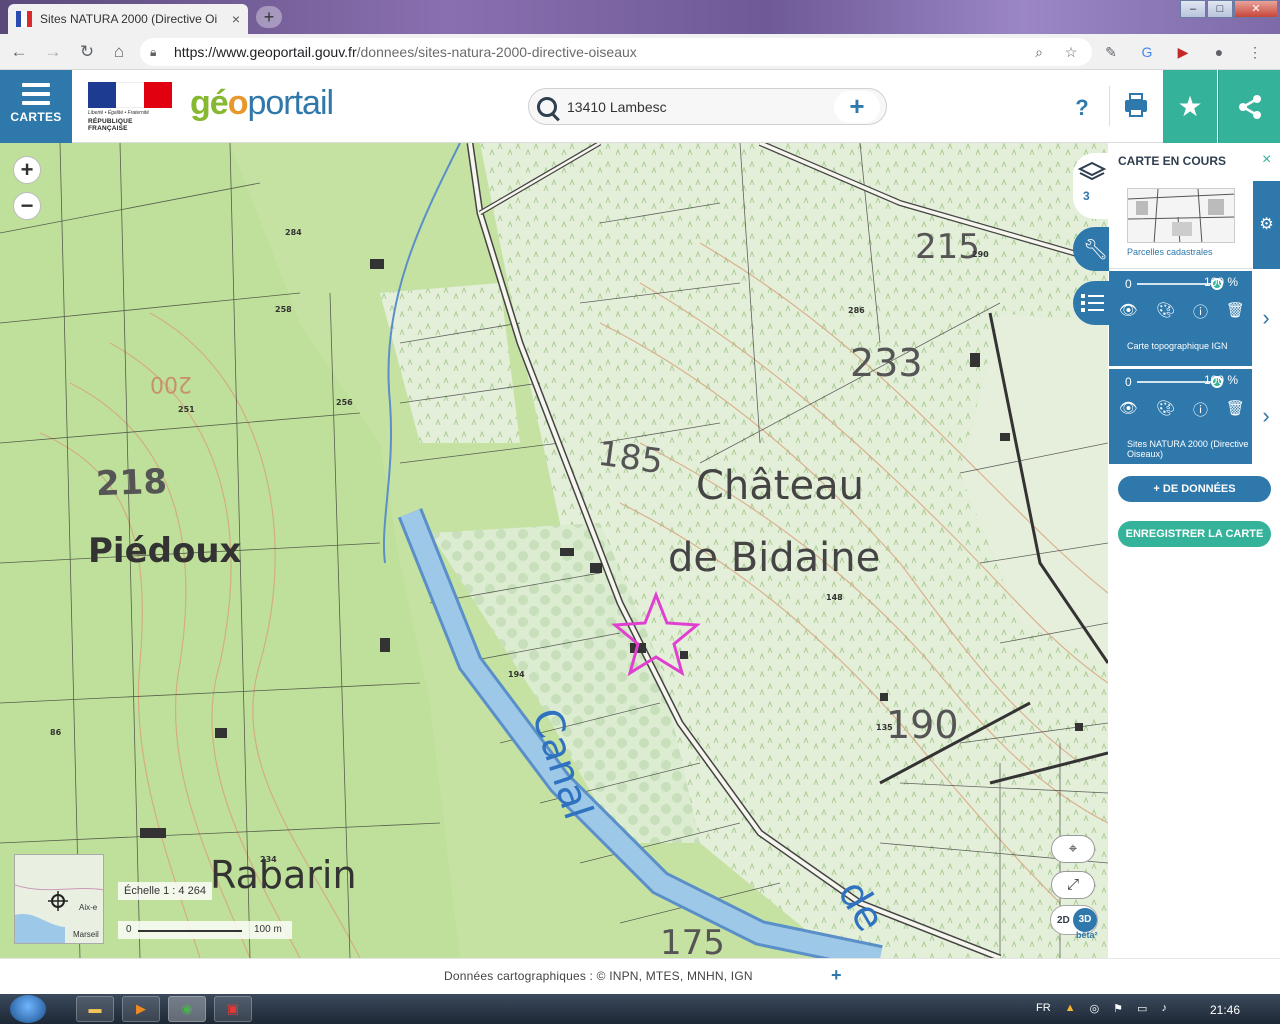 The height and width of the screenshot is (1024, 1280). Describe the element at coordinates (1255, 52) in the screenshot. I see `menu-dots-icon: ⋮` at that location.